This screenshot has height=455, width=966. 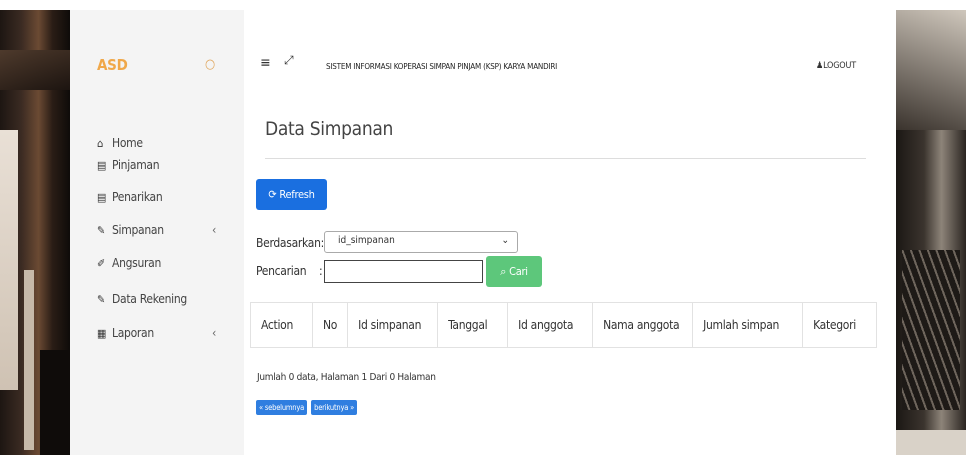 I want to click on sidebar-item-label: Home, so click(x=127, y=143).